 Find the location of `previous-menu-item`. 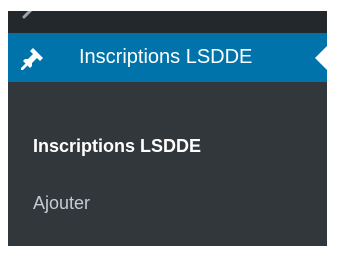

previous-menu-item is located at coordinates (167, 22).